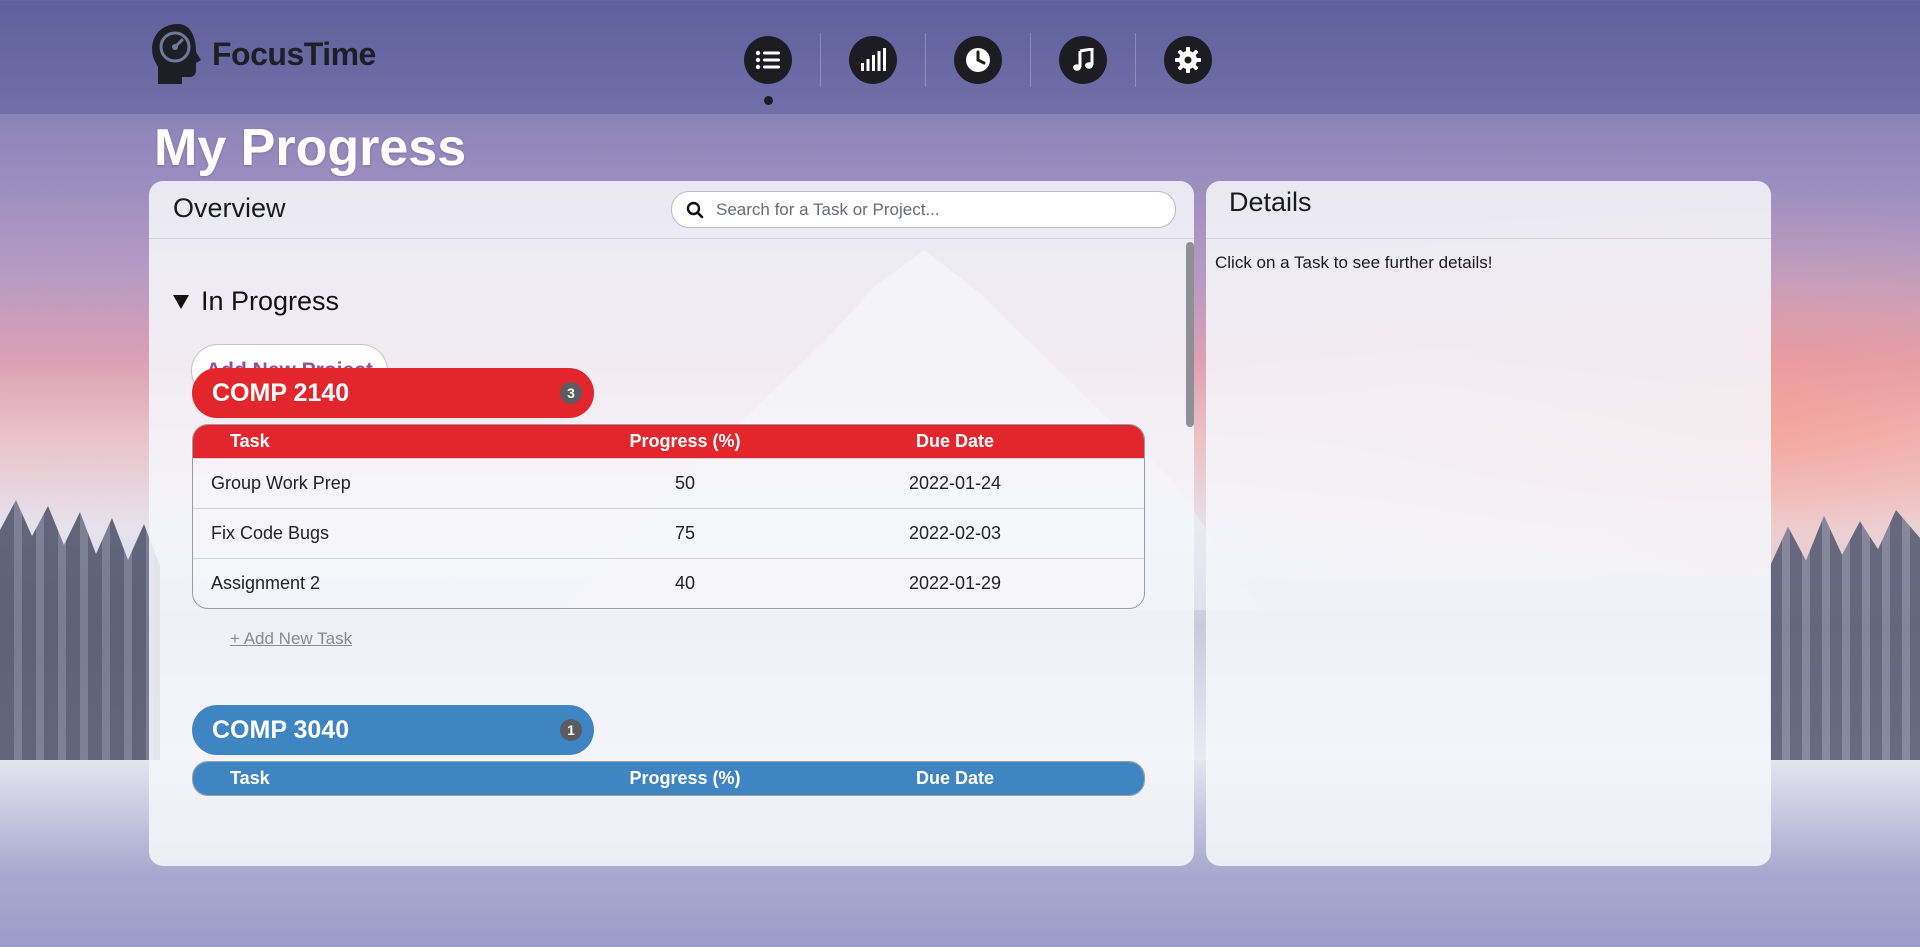 The width and height of the screenshot is (1920, 947). What do you see at coordinates (668, 583) in the screenshot?
I see `task-row: Assignment 2 40 2022-01-29` at bounding box center [668, 583].